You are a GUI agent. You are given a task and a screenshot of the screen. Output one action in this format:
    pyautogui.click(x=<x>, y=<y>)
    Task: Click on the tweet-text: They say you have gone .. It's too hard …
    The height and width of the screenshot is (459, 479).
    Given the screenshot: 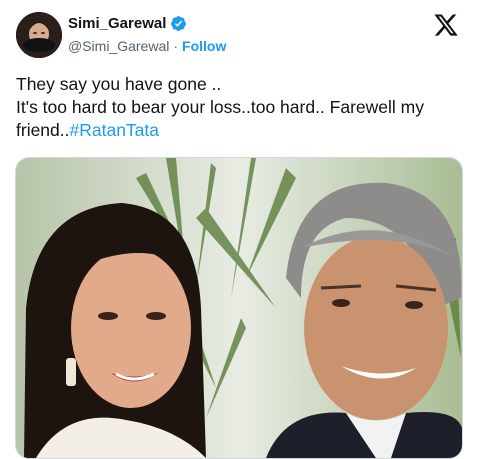 What is the action you would take?
    pyautogui.click(x=242, y=107)
    